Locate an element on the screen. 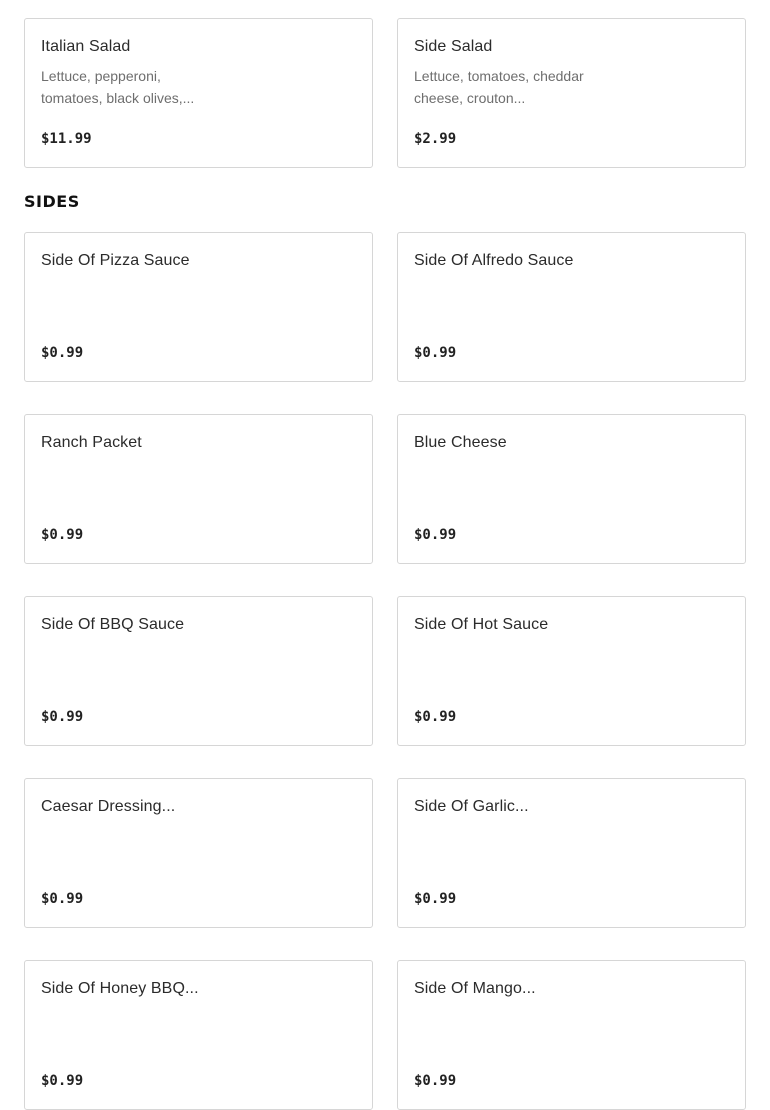 Image resolution: width=770 pixels, height=1110 pixels. menu-item-card: Blue Cheese $0.99 is located at coordinates (571, 489).